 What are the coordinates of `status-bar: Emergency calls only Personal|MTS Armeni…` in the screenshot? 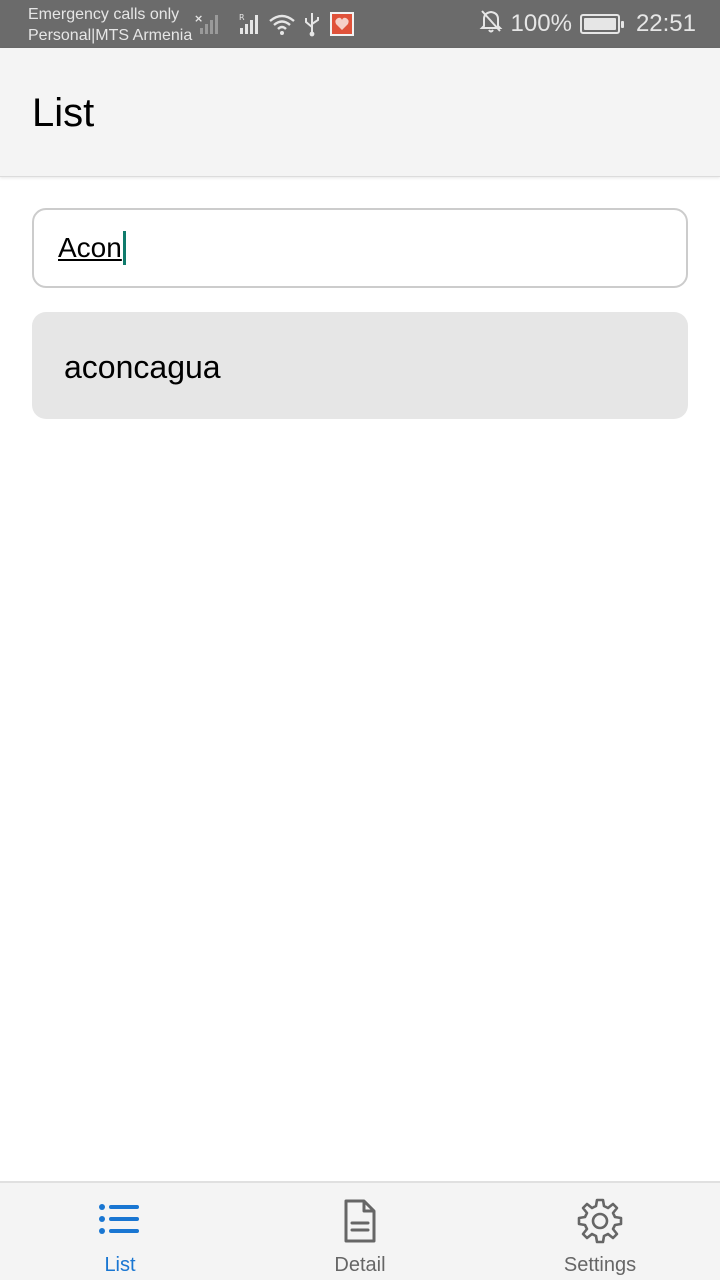 It's located at (360, 24).